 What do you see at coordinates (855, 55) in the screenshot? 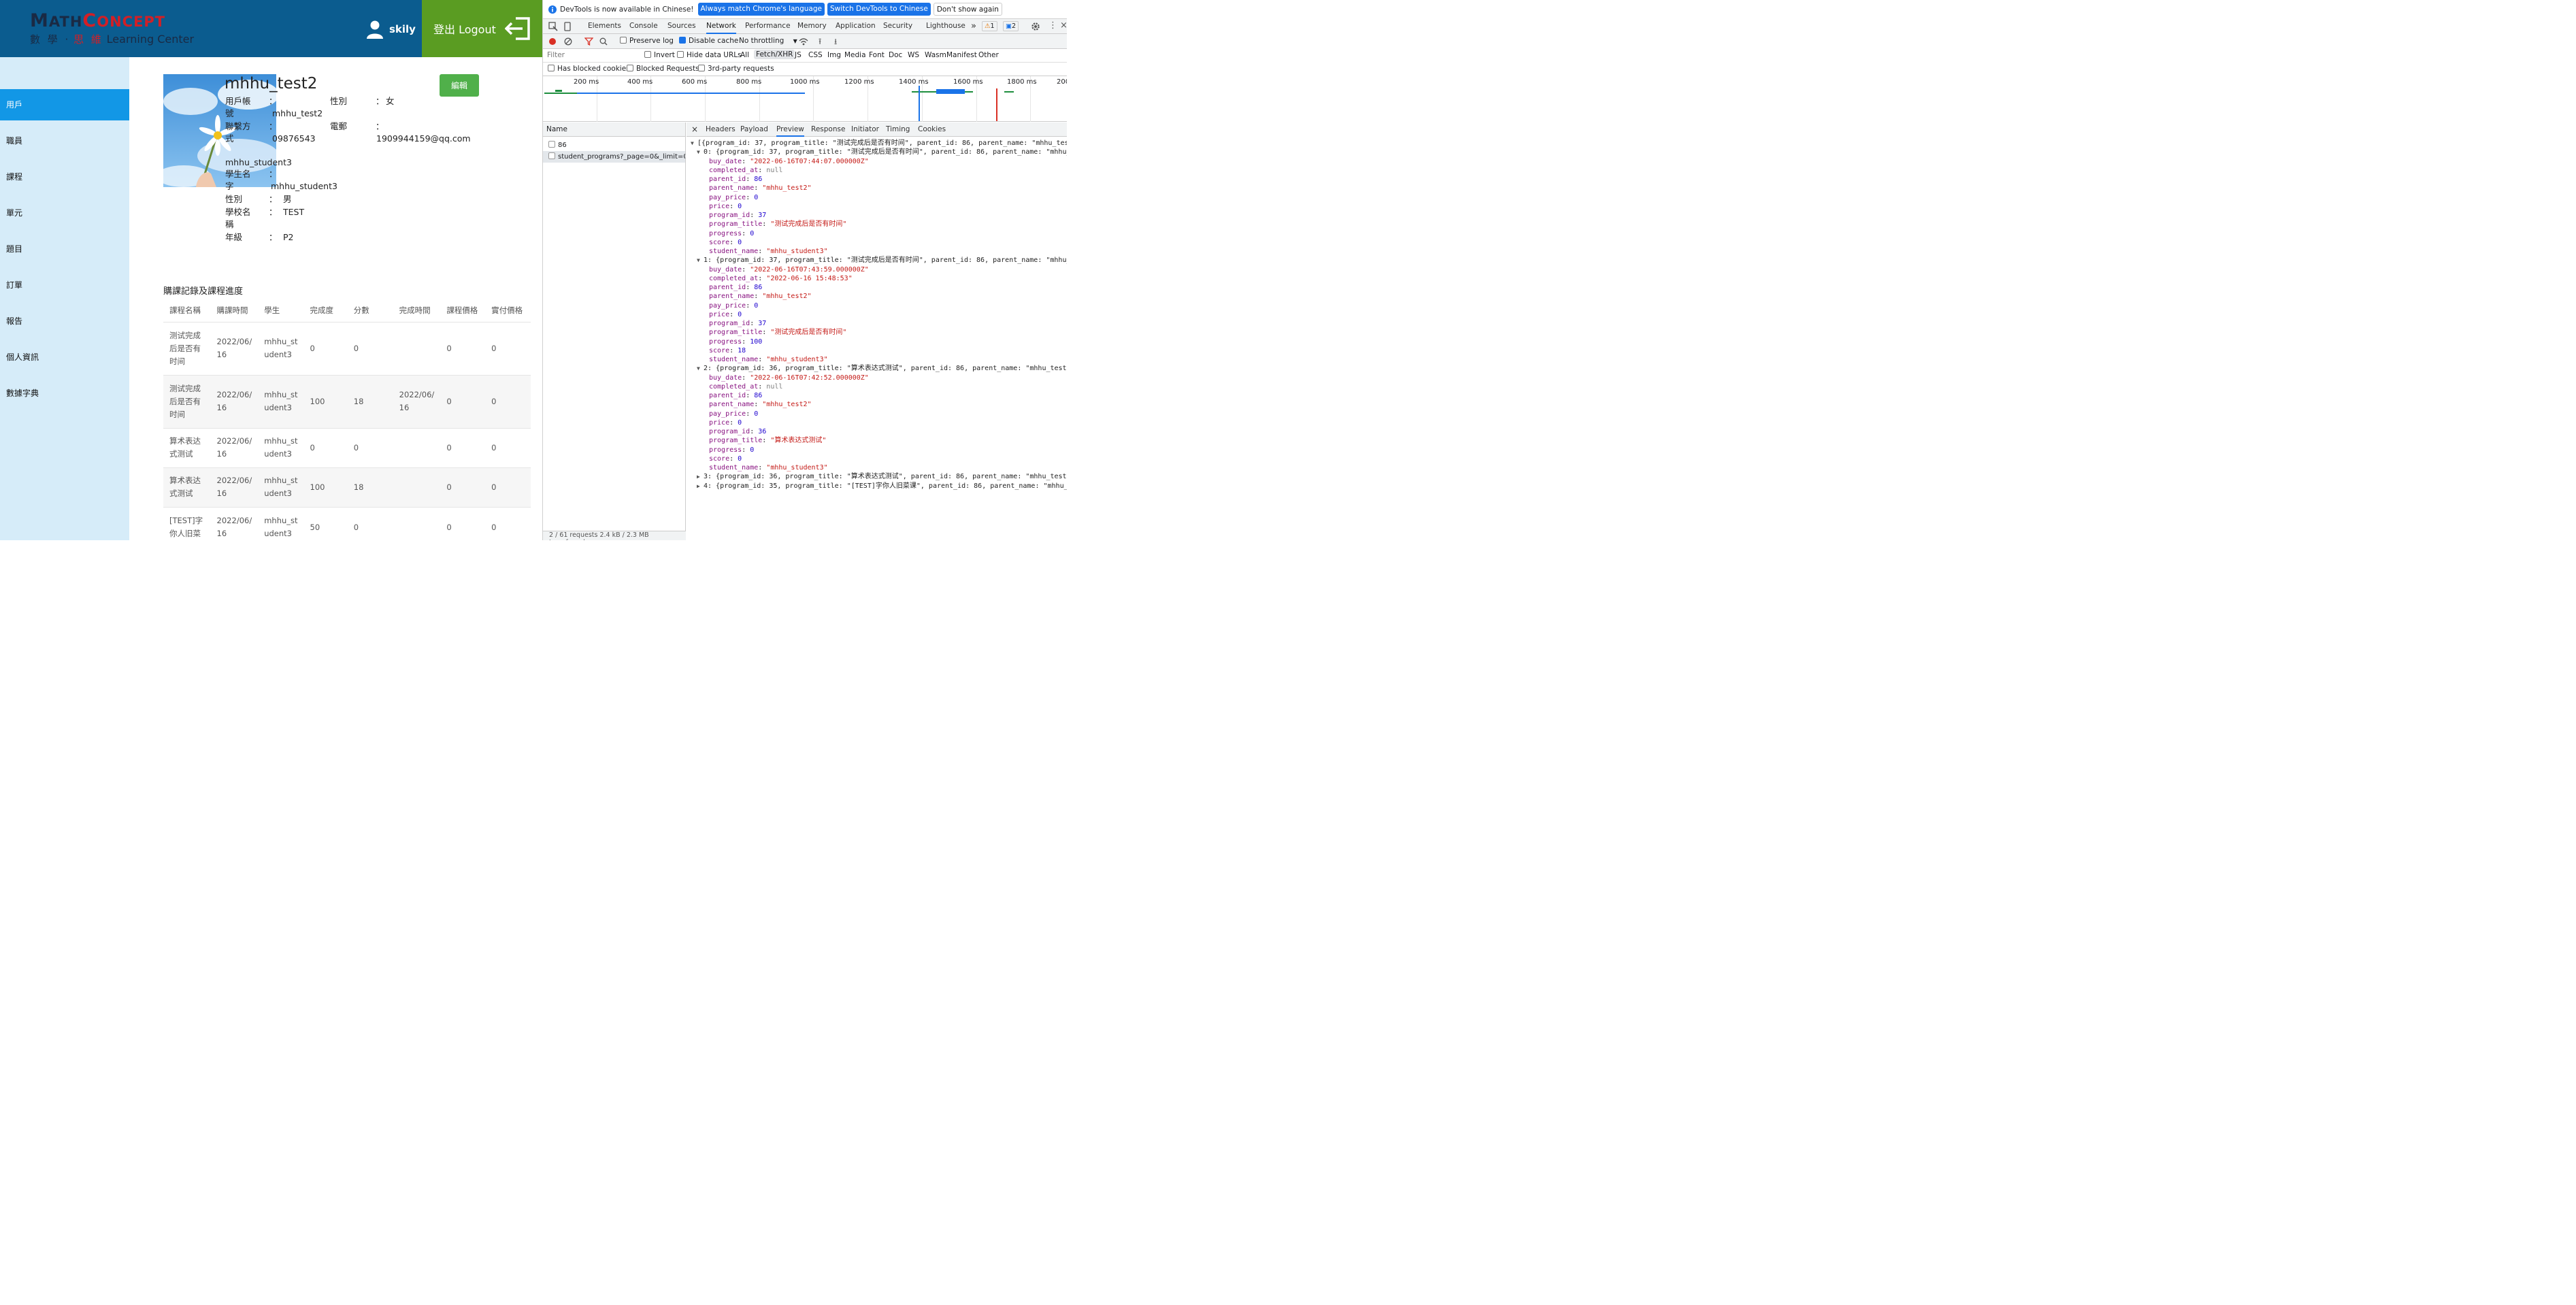
I see `type-media: Media` at bounding box center [855, 55].